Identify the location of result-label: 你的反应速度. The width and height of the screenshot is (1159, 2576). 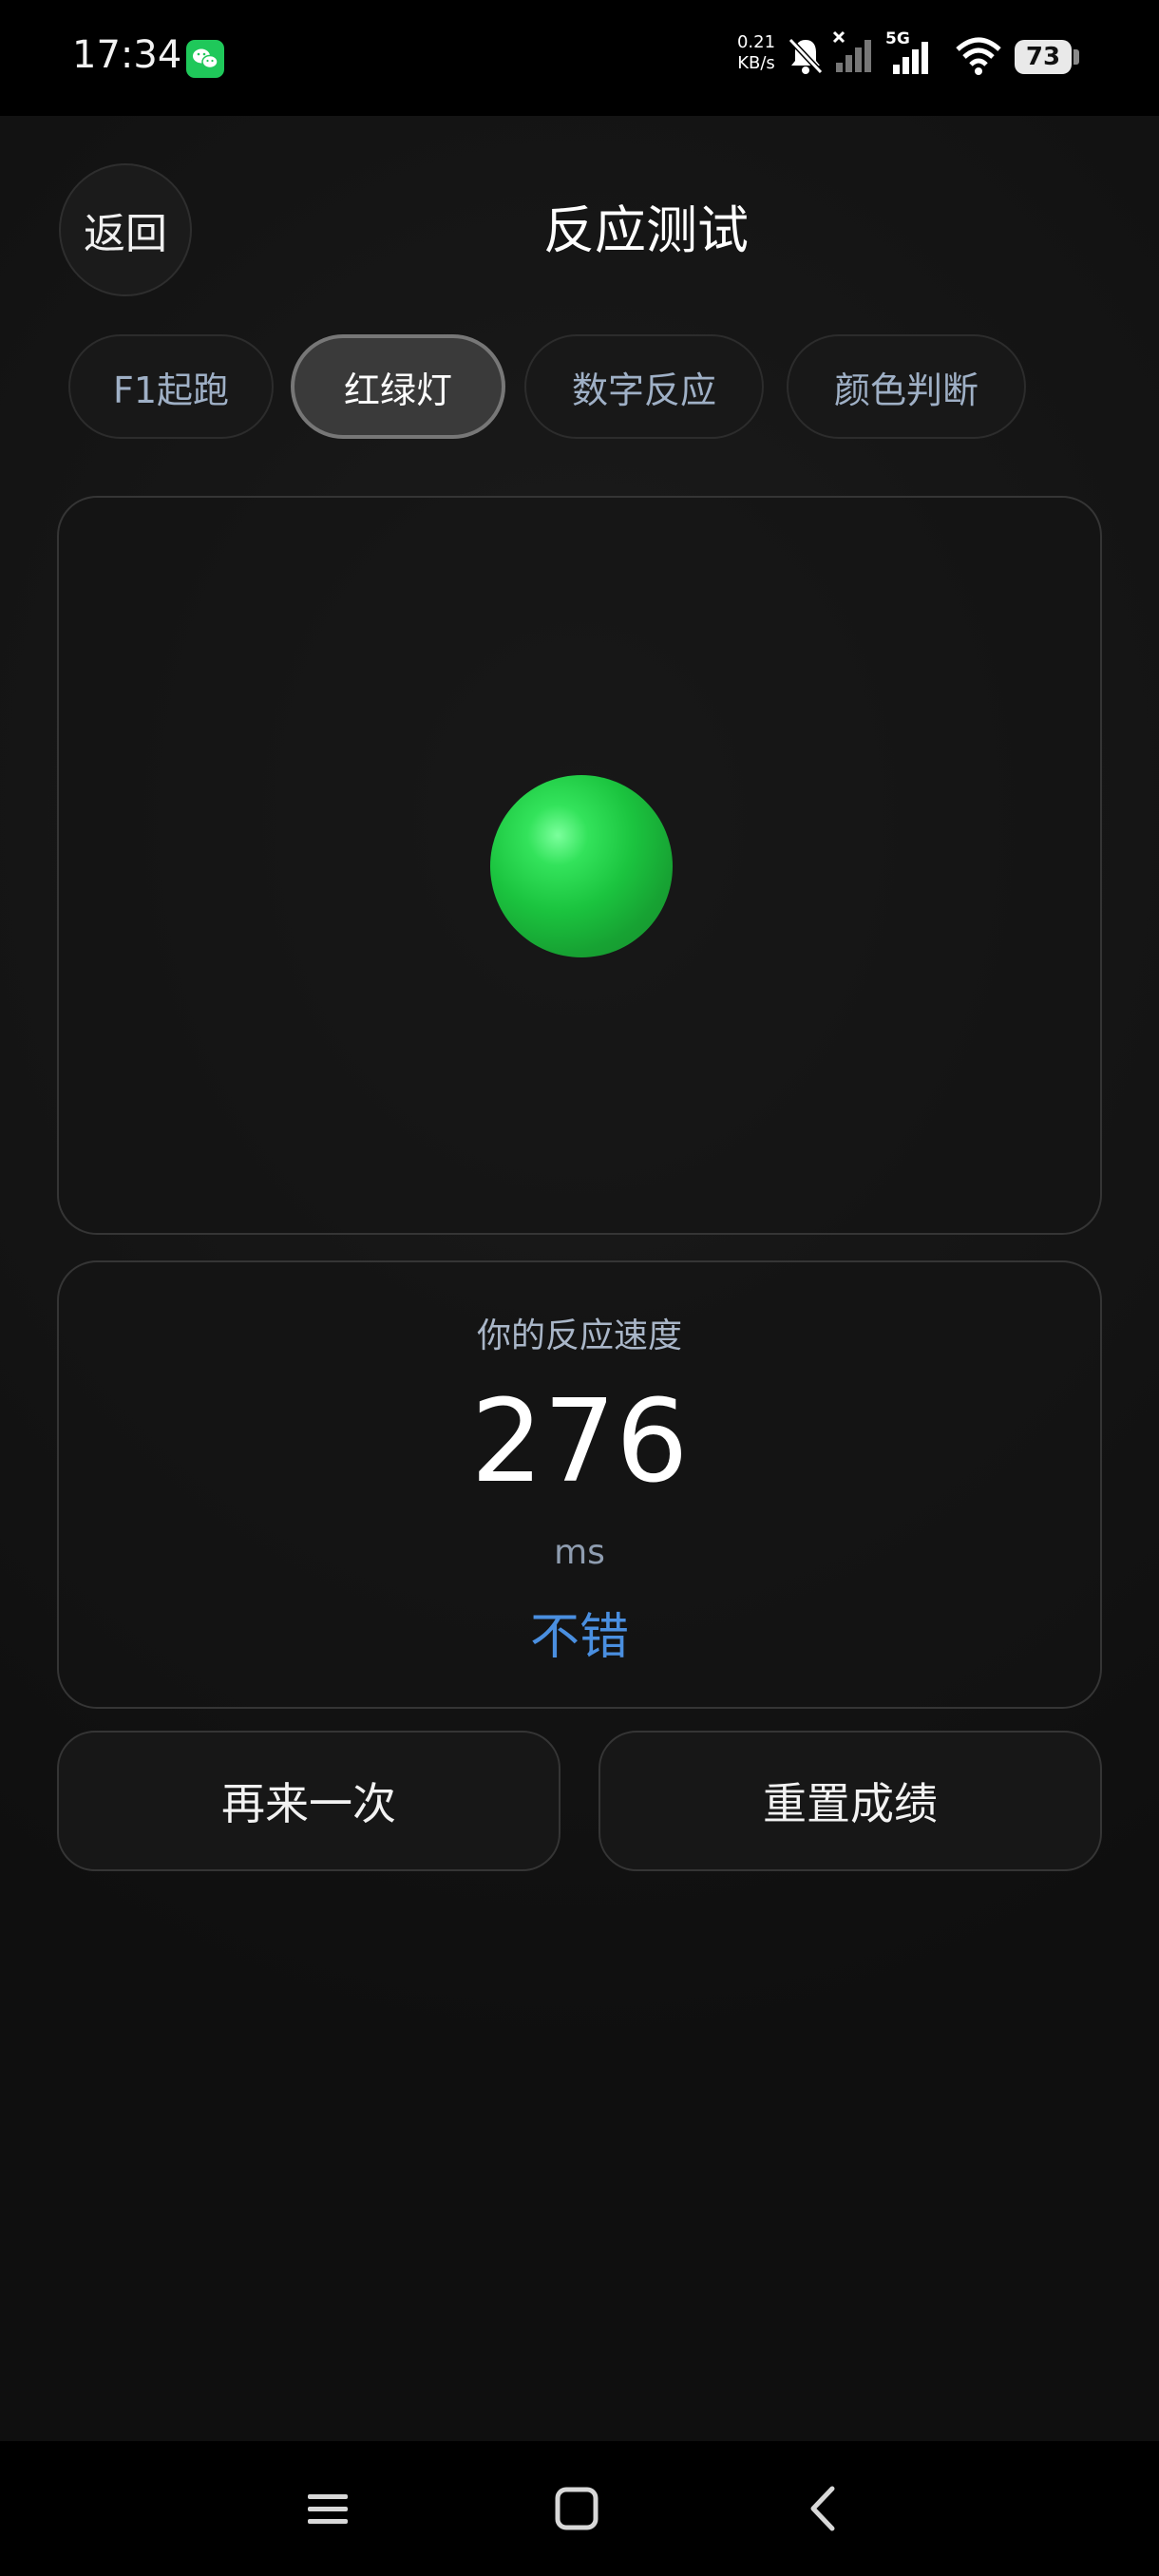
(579, 1335).